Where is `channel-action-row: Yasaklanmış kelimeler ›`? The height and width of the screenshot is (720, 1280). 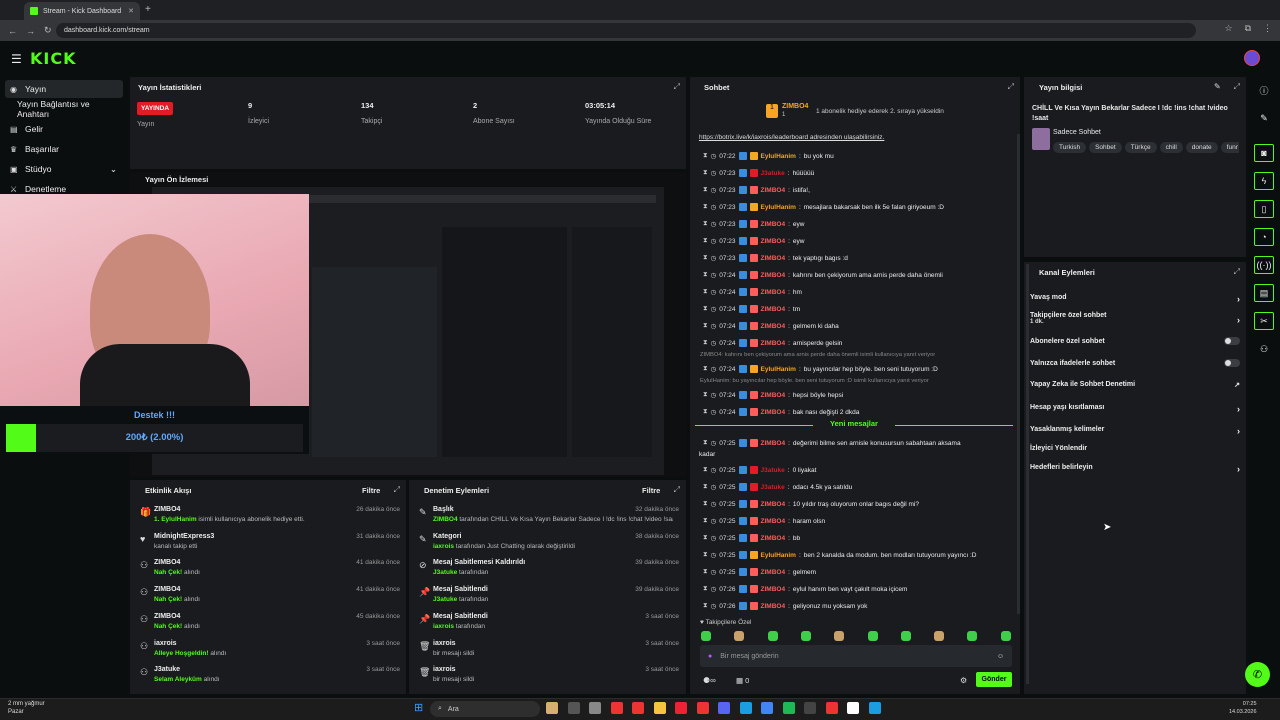 channel-action-row: Yasaklanmış kelimeler › is located at coordinates (1135, 431).